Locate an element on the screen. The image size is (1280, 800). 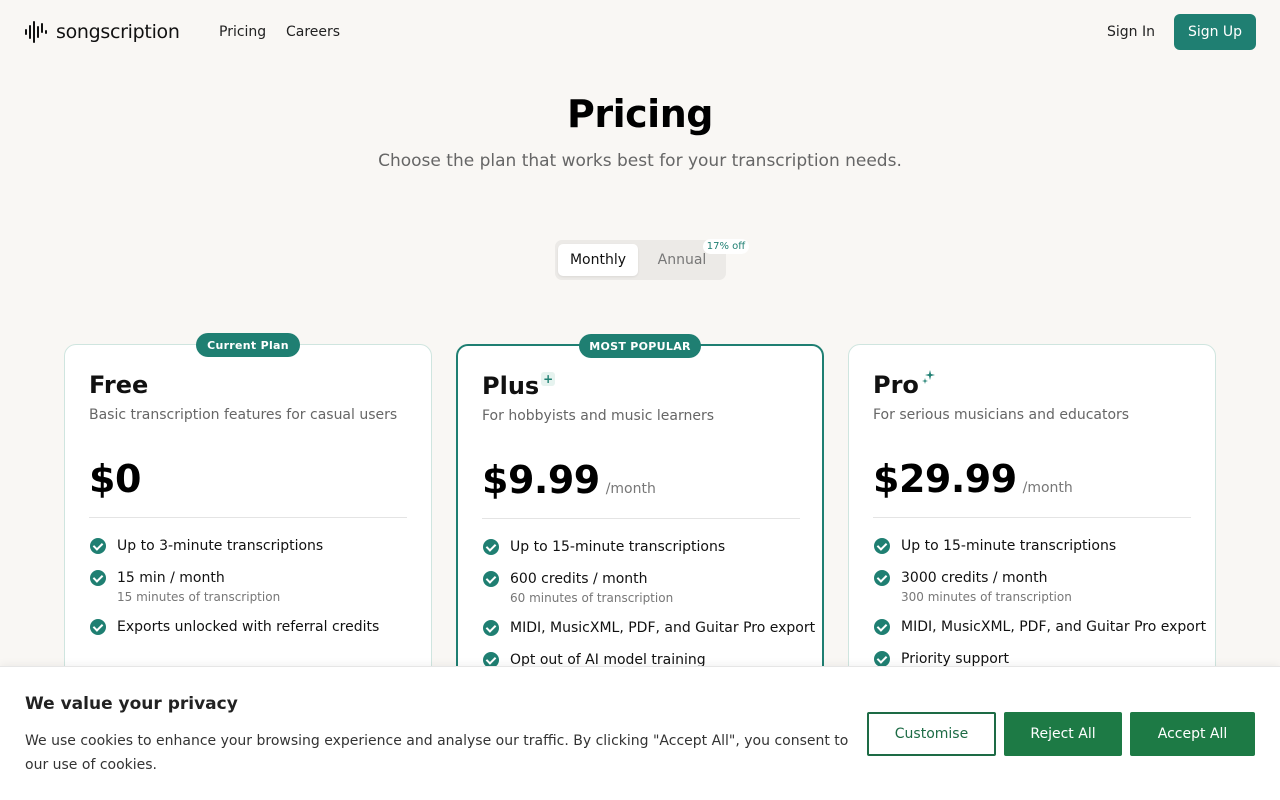
feature-text: 15 min / month is located at coordinates (171, 578).